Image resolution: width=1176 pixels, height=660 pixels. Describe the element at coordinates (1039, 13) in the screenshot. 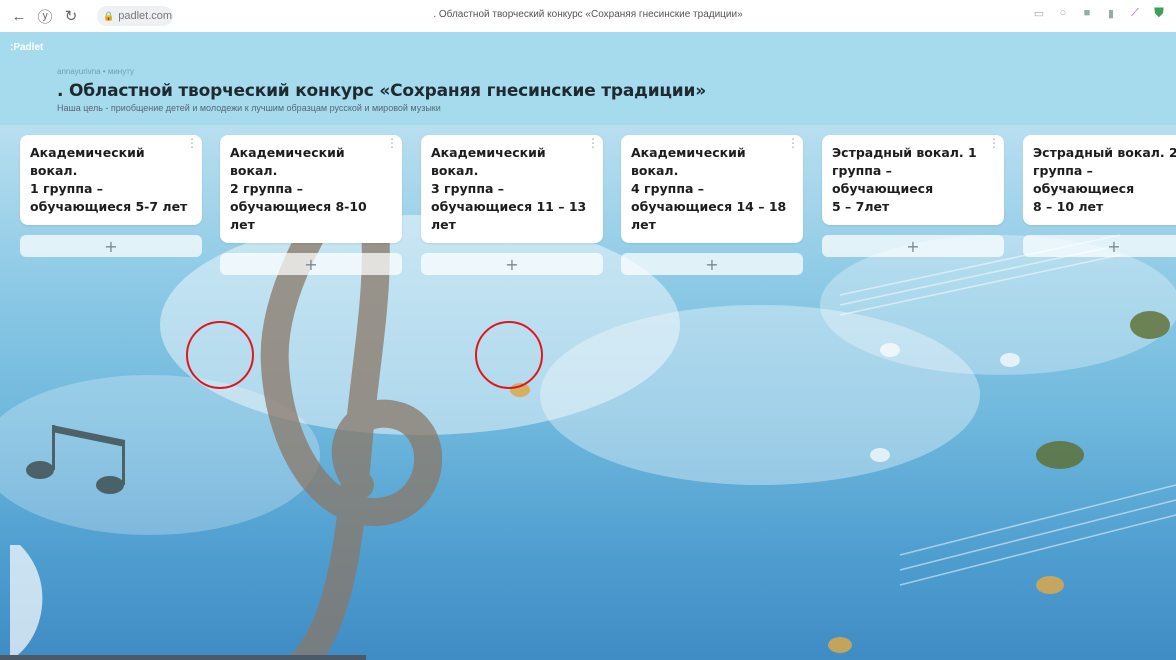

I see `copy-icon: ▭` at that location.